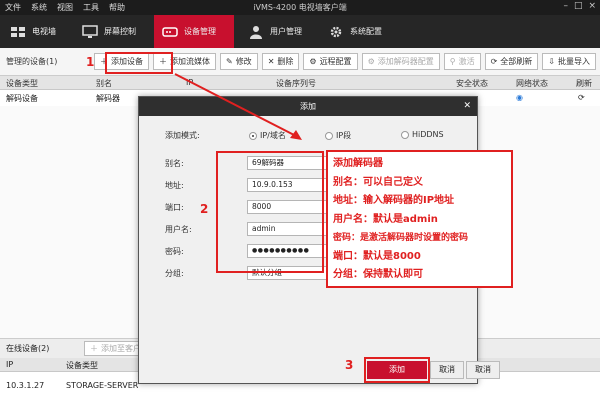 This screenshot has height=400, width=600. Describe the element at coordinates (174, 163) in the screenshot. I see `alias-label: 别名:` at that location.